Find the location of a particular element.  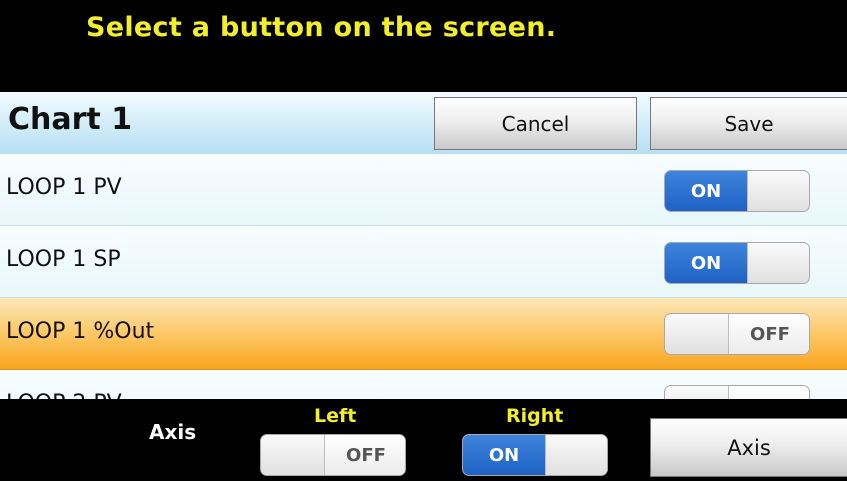

right-axis-label: Right is located at coordinates (535, 416).